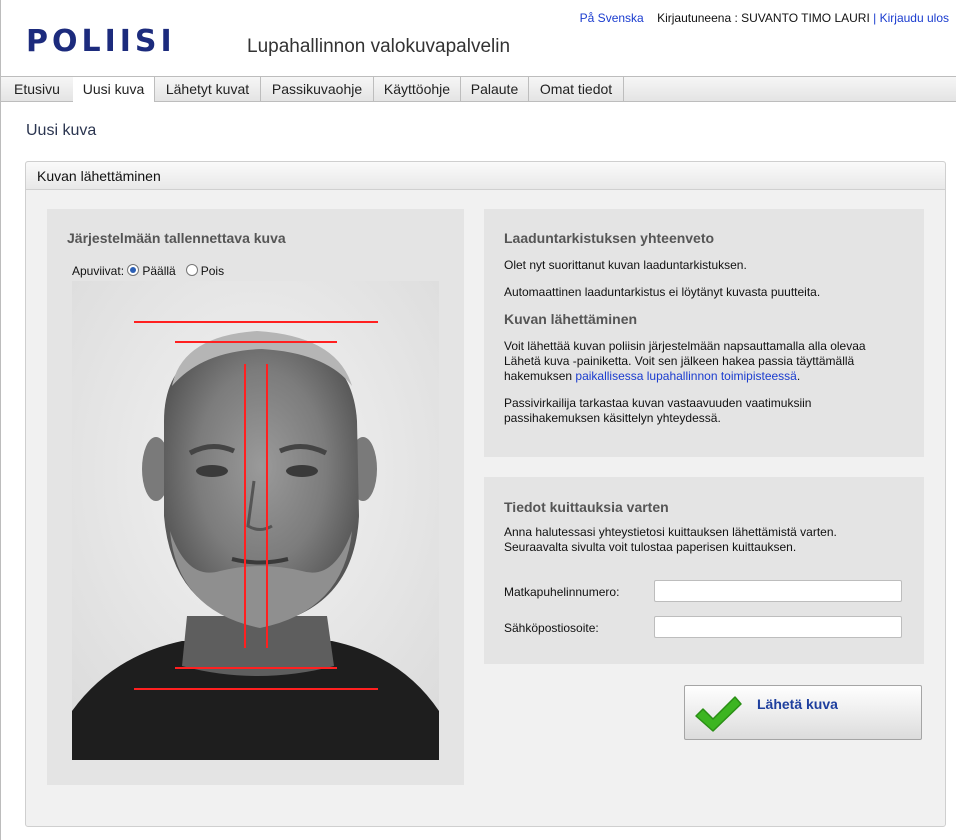 This screenshot has height=840, width=956. What do you see at coordinates (37, 89) in the screenshot?
I see `tab-etusivu: Etusivu` at bounding box center [37, 89].